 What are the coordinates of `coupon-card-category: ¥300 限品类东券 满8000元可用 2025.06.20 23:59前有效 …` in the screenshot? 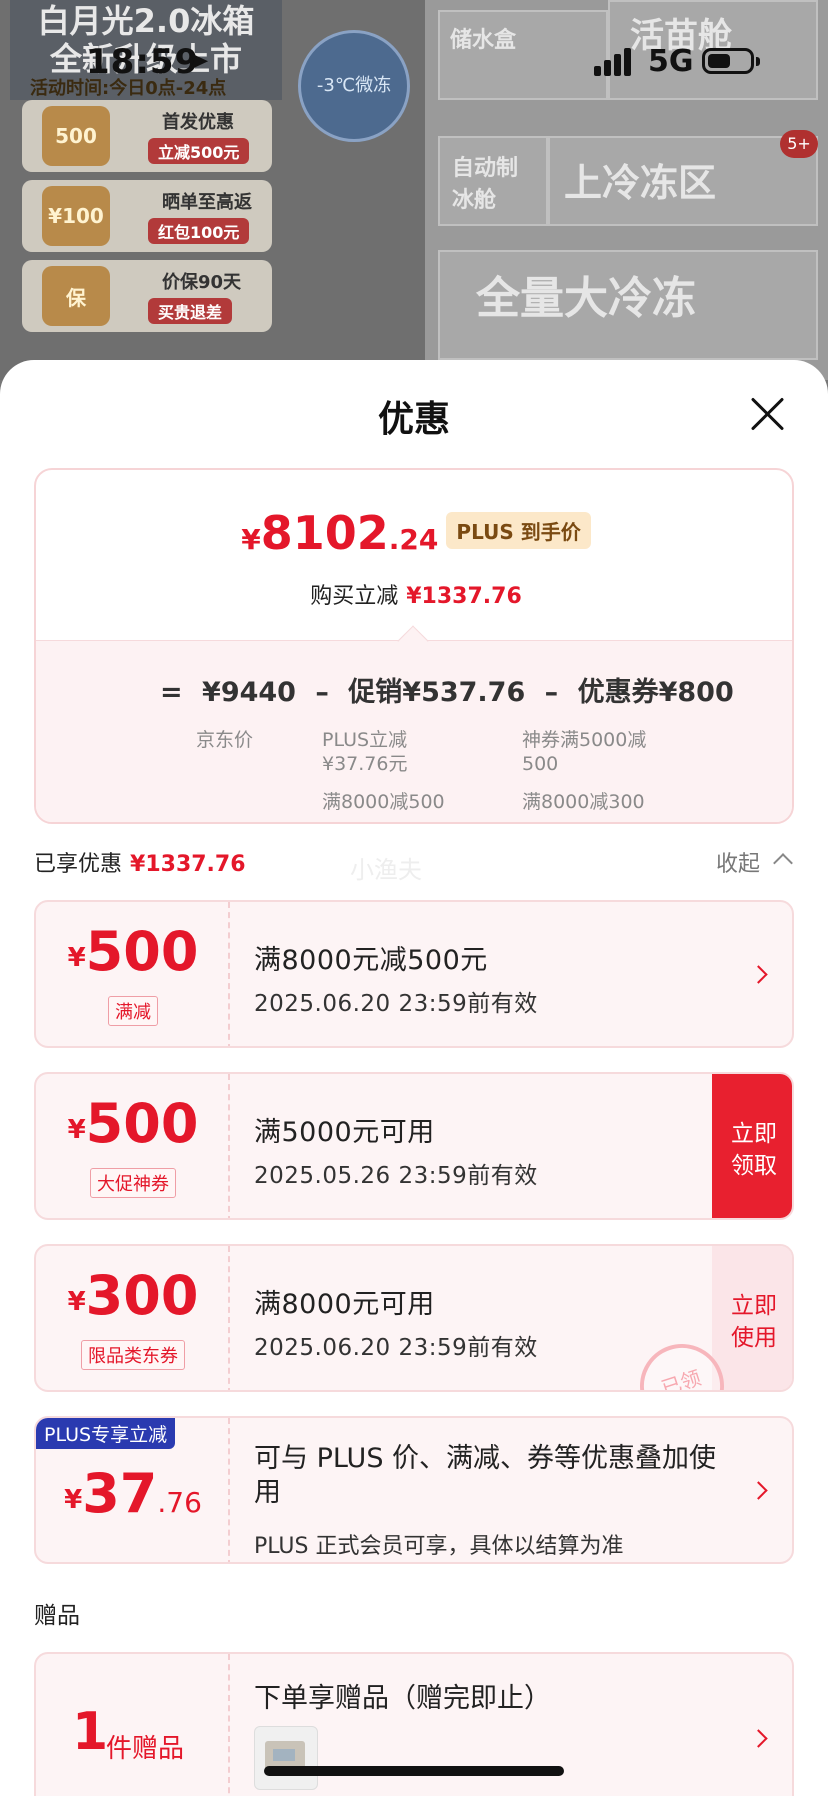 It's located at (414, 1318).